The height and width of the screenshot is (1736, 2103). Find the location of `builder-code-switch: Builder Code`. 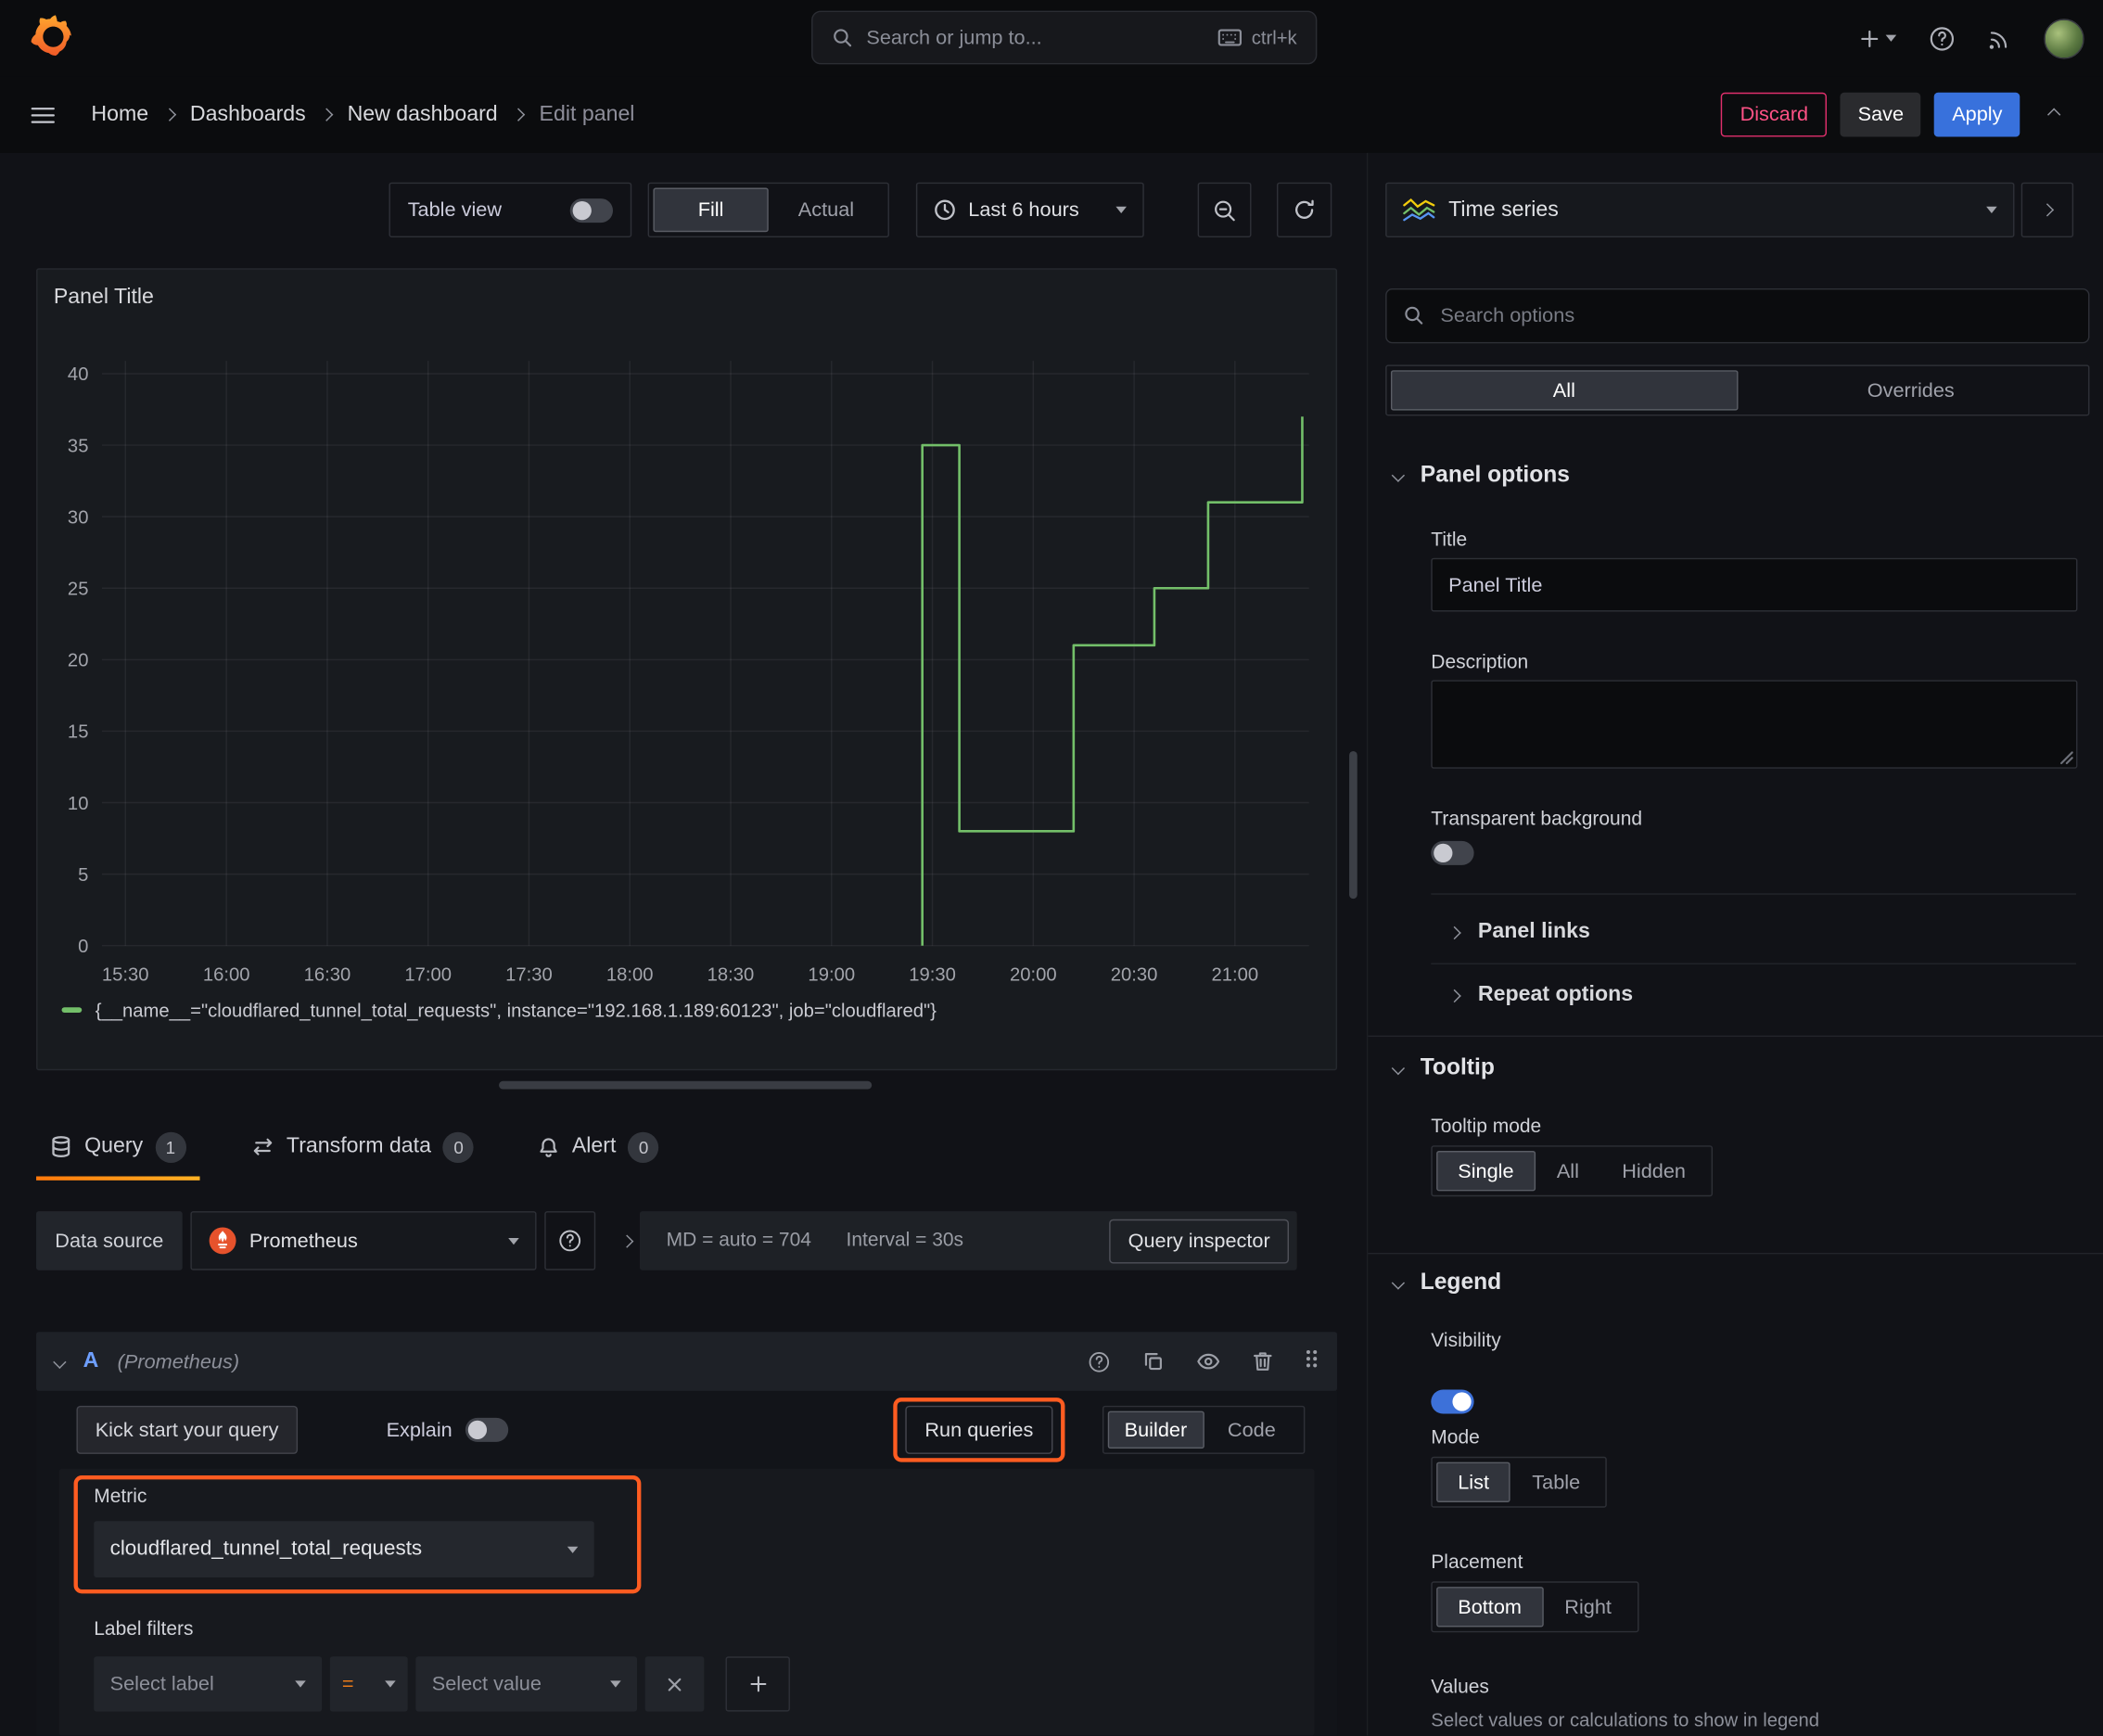

builder-code-switch: Builder Code is located at coordinates (1204, 1429).